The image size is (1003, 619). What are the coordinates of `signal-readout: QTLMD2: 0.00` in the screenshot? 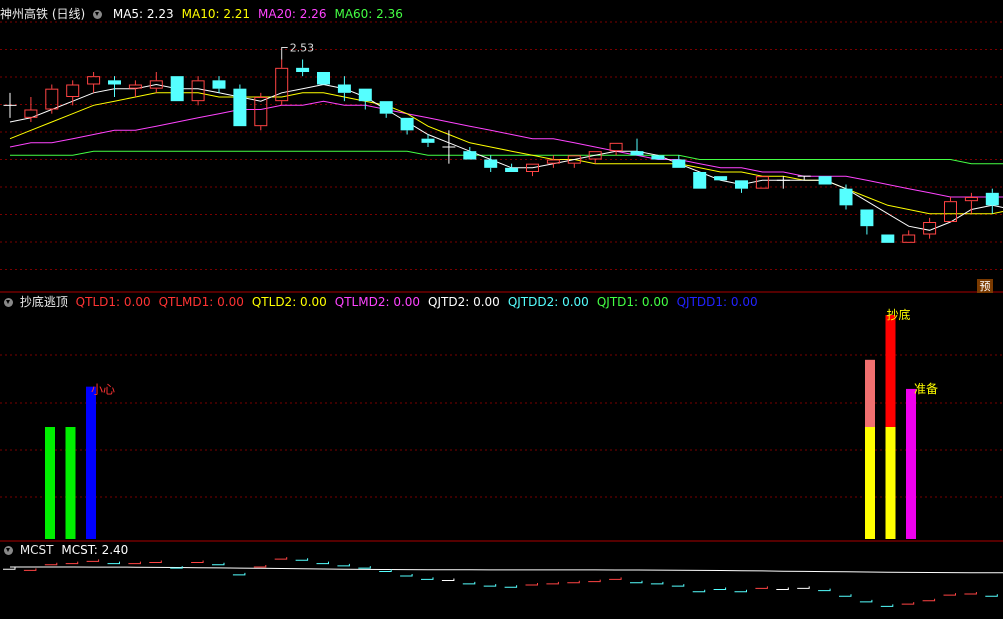 It's located at (377, 302).